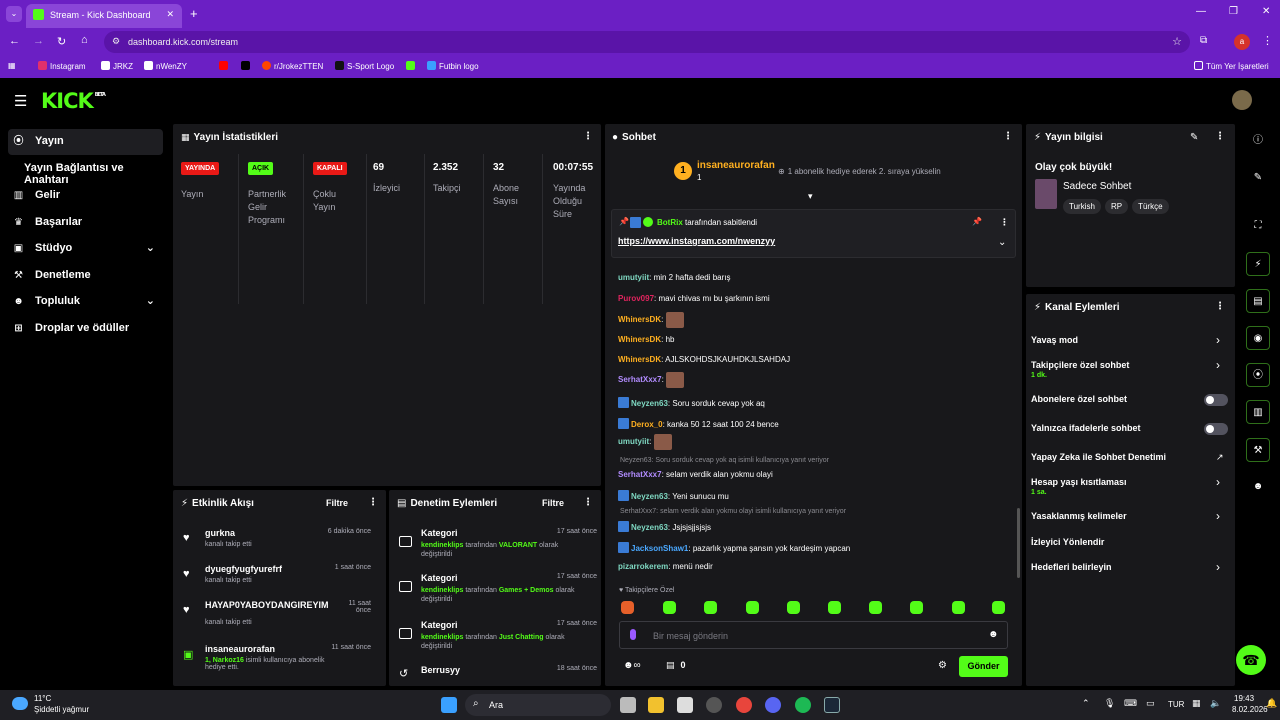 The width and height of the screenshot is (1280, 720). What do you see at coordinates (247, 66) in the screenshot?
I see `bookmark-x` at bounding box center [247, 66].